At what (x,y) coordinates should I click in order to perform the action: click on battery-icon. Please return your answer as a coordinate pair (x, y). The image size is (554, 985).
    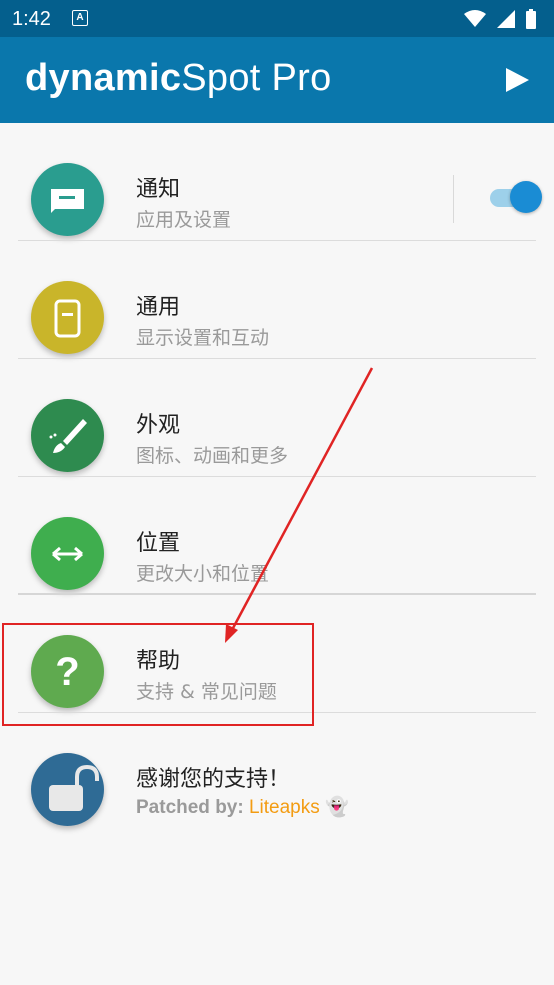
    Looking at the image, I should click on (531, 18).